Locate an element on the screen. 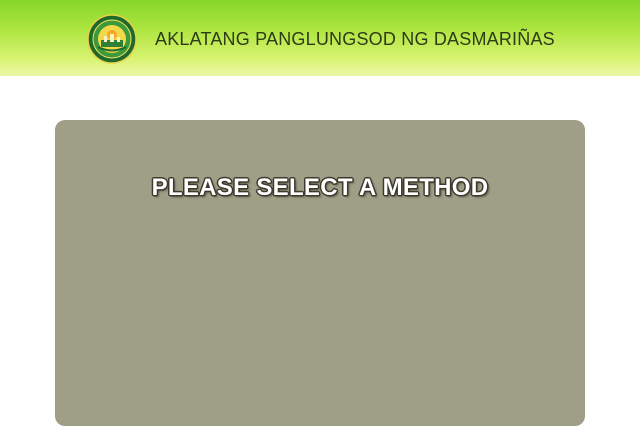 This screenshot has width=640, height=426. panel-heading: PLEASE SELECT A METHOD is located at coordinates (320, 187).